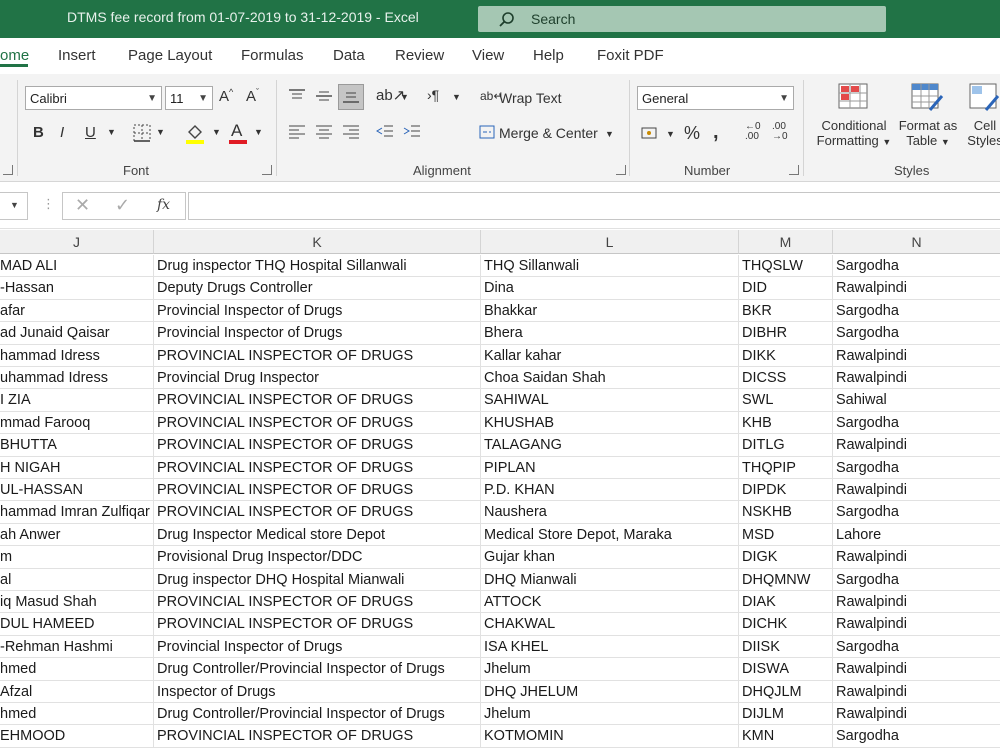  What do you see at coordinates (682, 19) in the screenshot?
I see `search-box: Search` at bounding box center [682, 19].